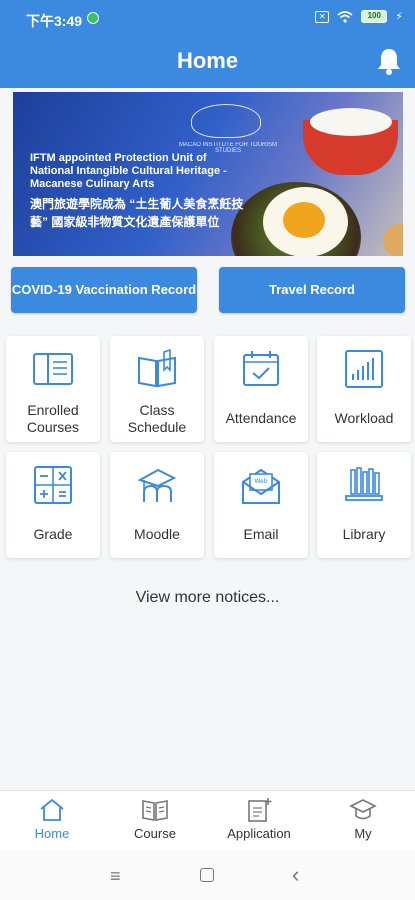 The width and height of the screenshot is (415, 900). I want to click on enrolled-courses-icon, so click(53, 369).